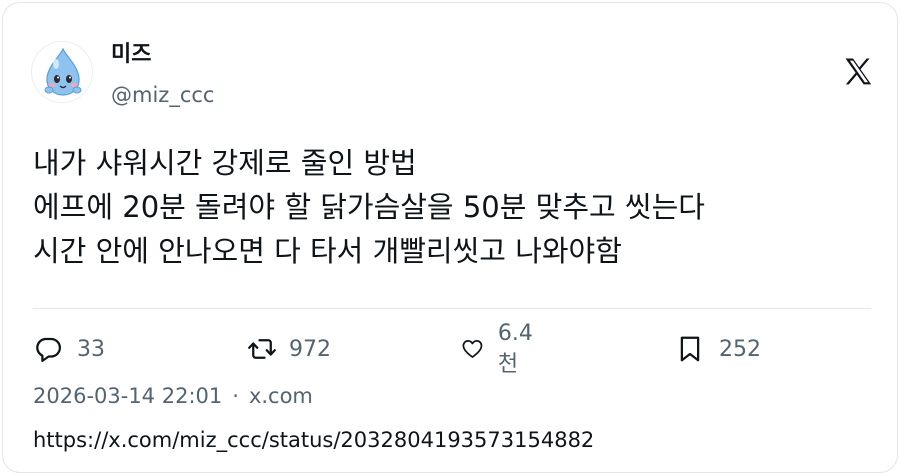  Describe the element at coordinates (48, 349) in the screenshot. I see `reply-icon` at that location.